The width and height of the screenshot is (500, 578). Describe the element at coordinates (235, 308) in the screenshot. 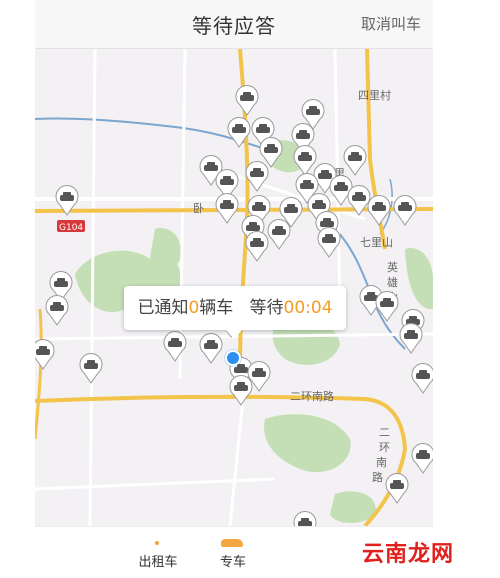

I see `notify-status-bubble: 已通知0辆车 等待00:04` at that location.